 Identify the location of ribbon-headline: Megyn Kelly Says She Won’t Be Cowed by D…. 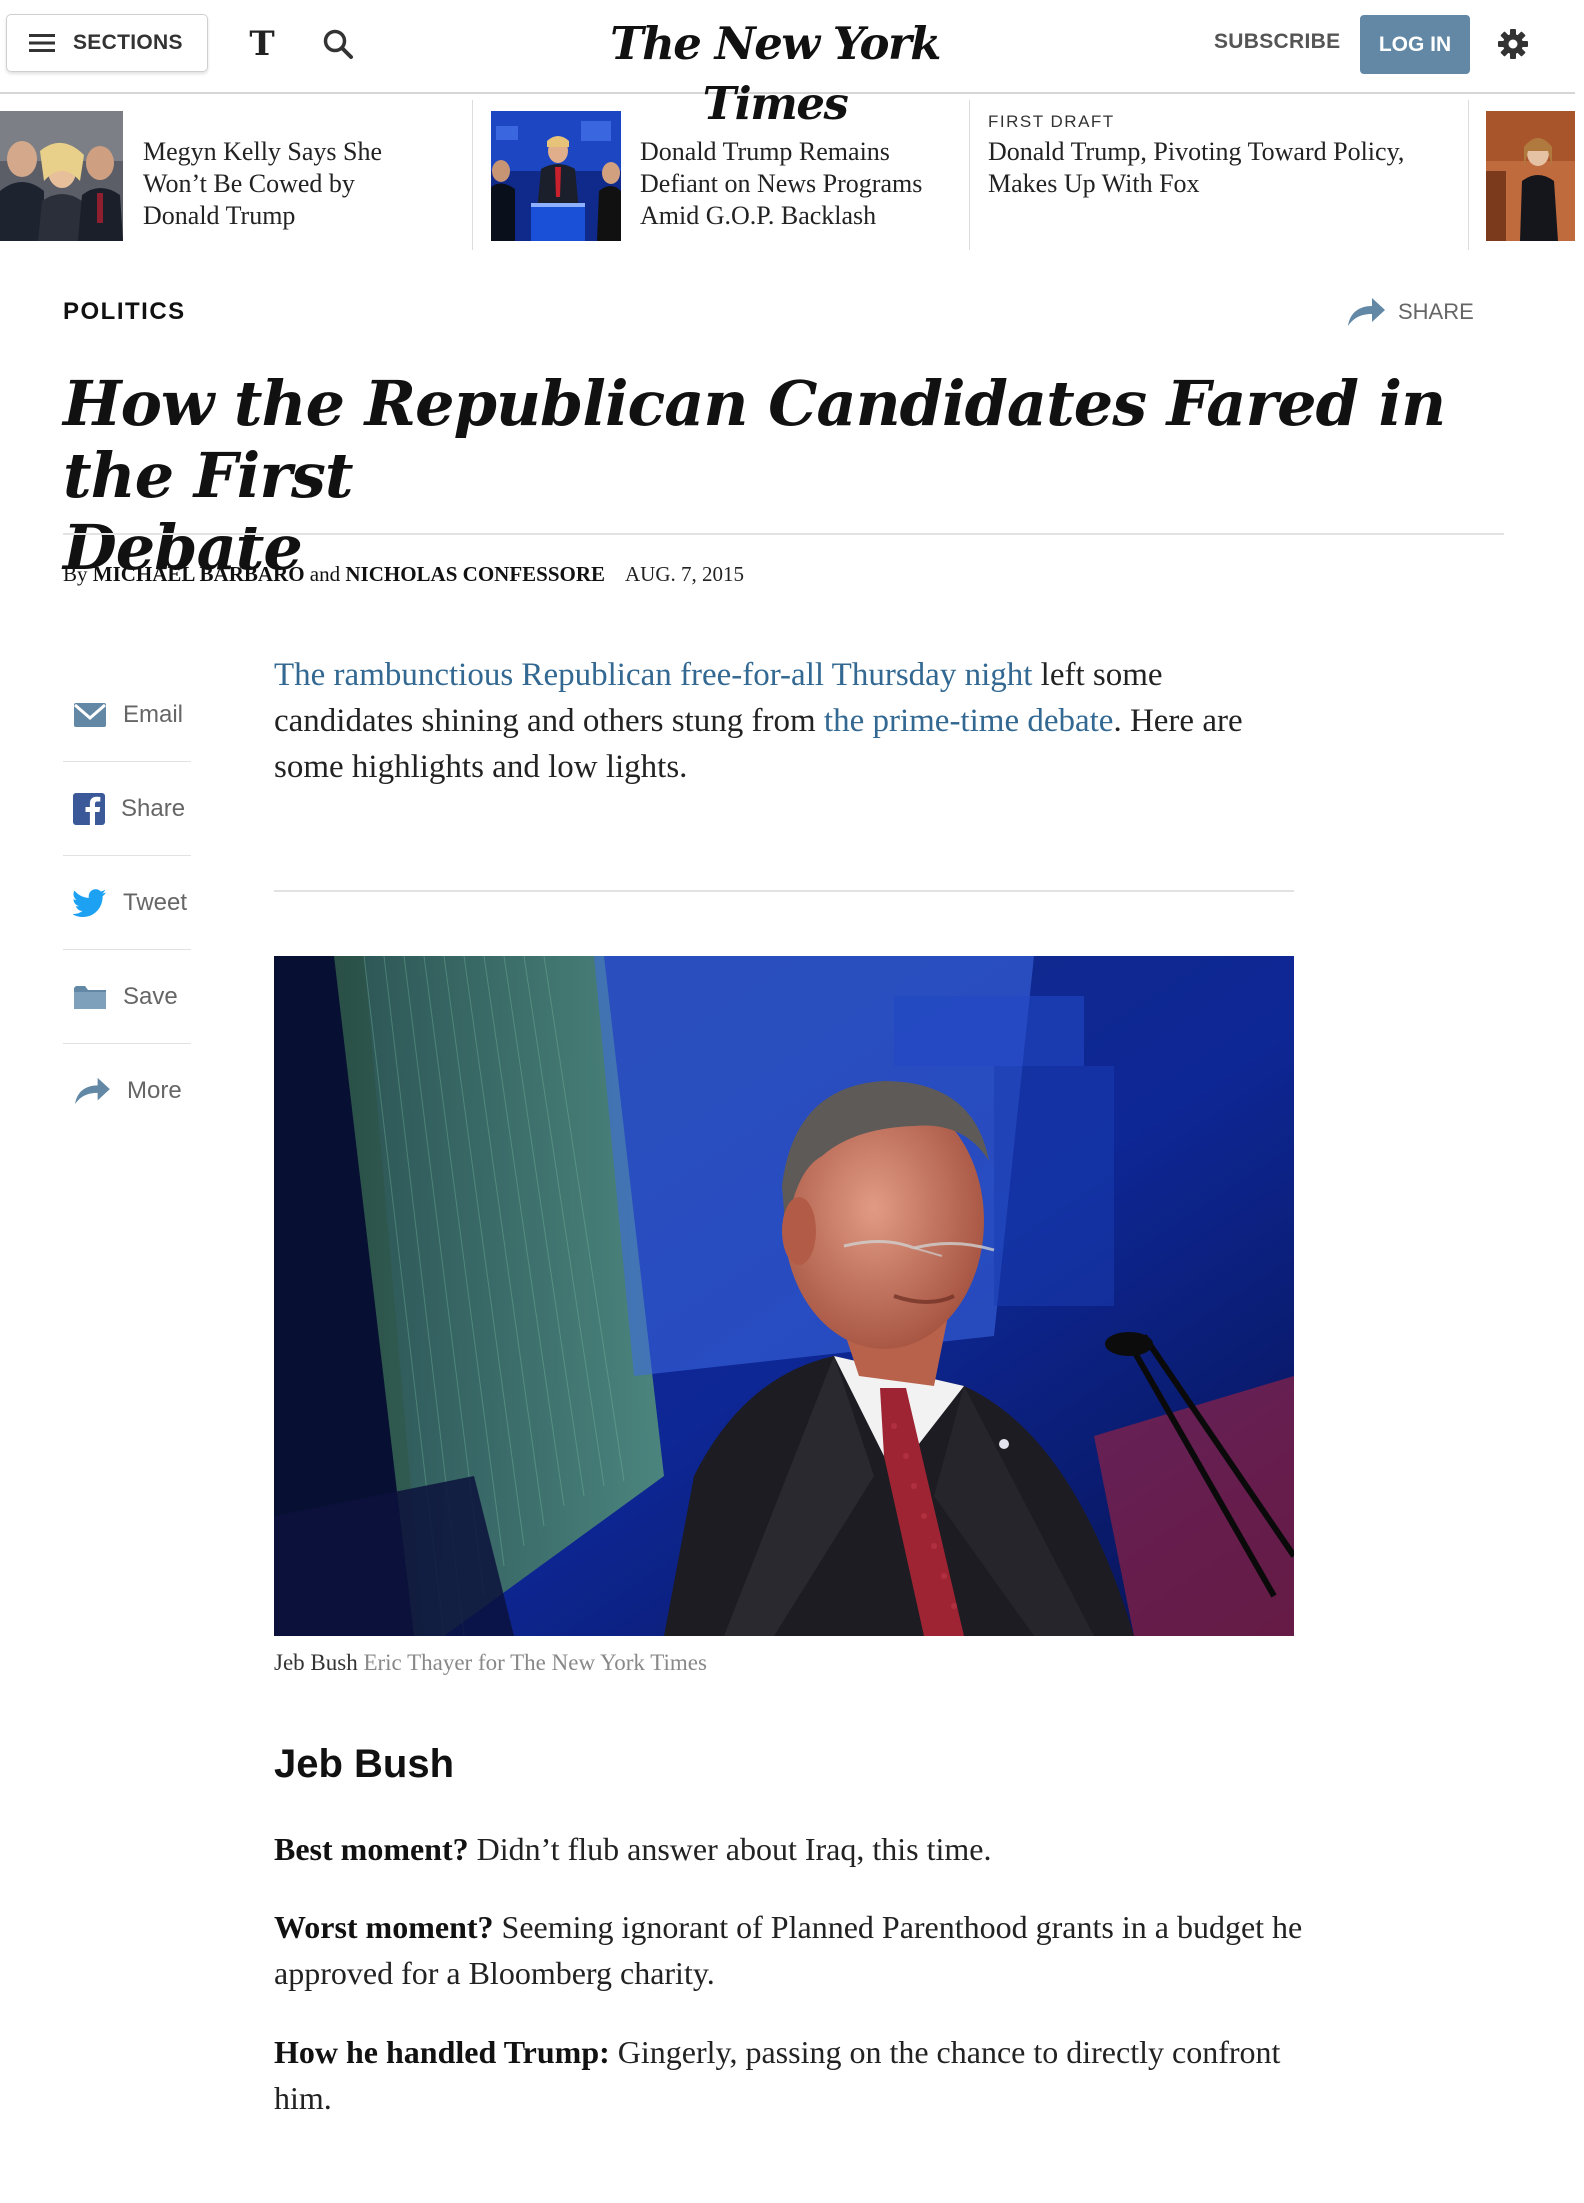
(262, 184).